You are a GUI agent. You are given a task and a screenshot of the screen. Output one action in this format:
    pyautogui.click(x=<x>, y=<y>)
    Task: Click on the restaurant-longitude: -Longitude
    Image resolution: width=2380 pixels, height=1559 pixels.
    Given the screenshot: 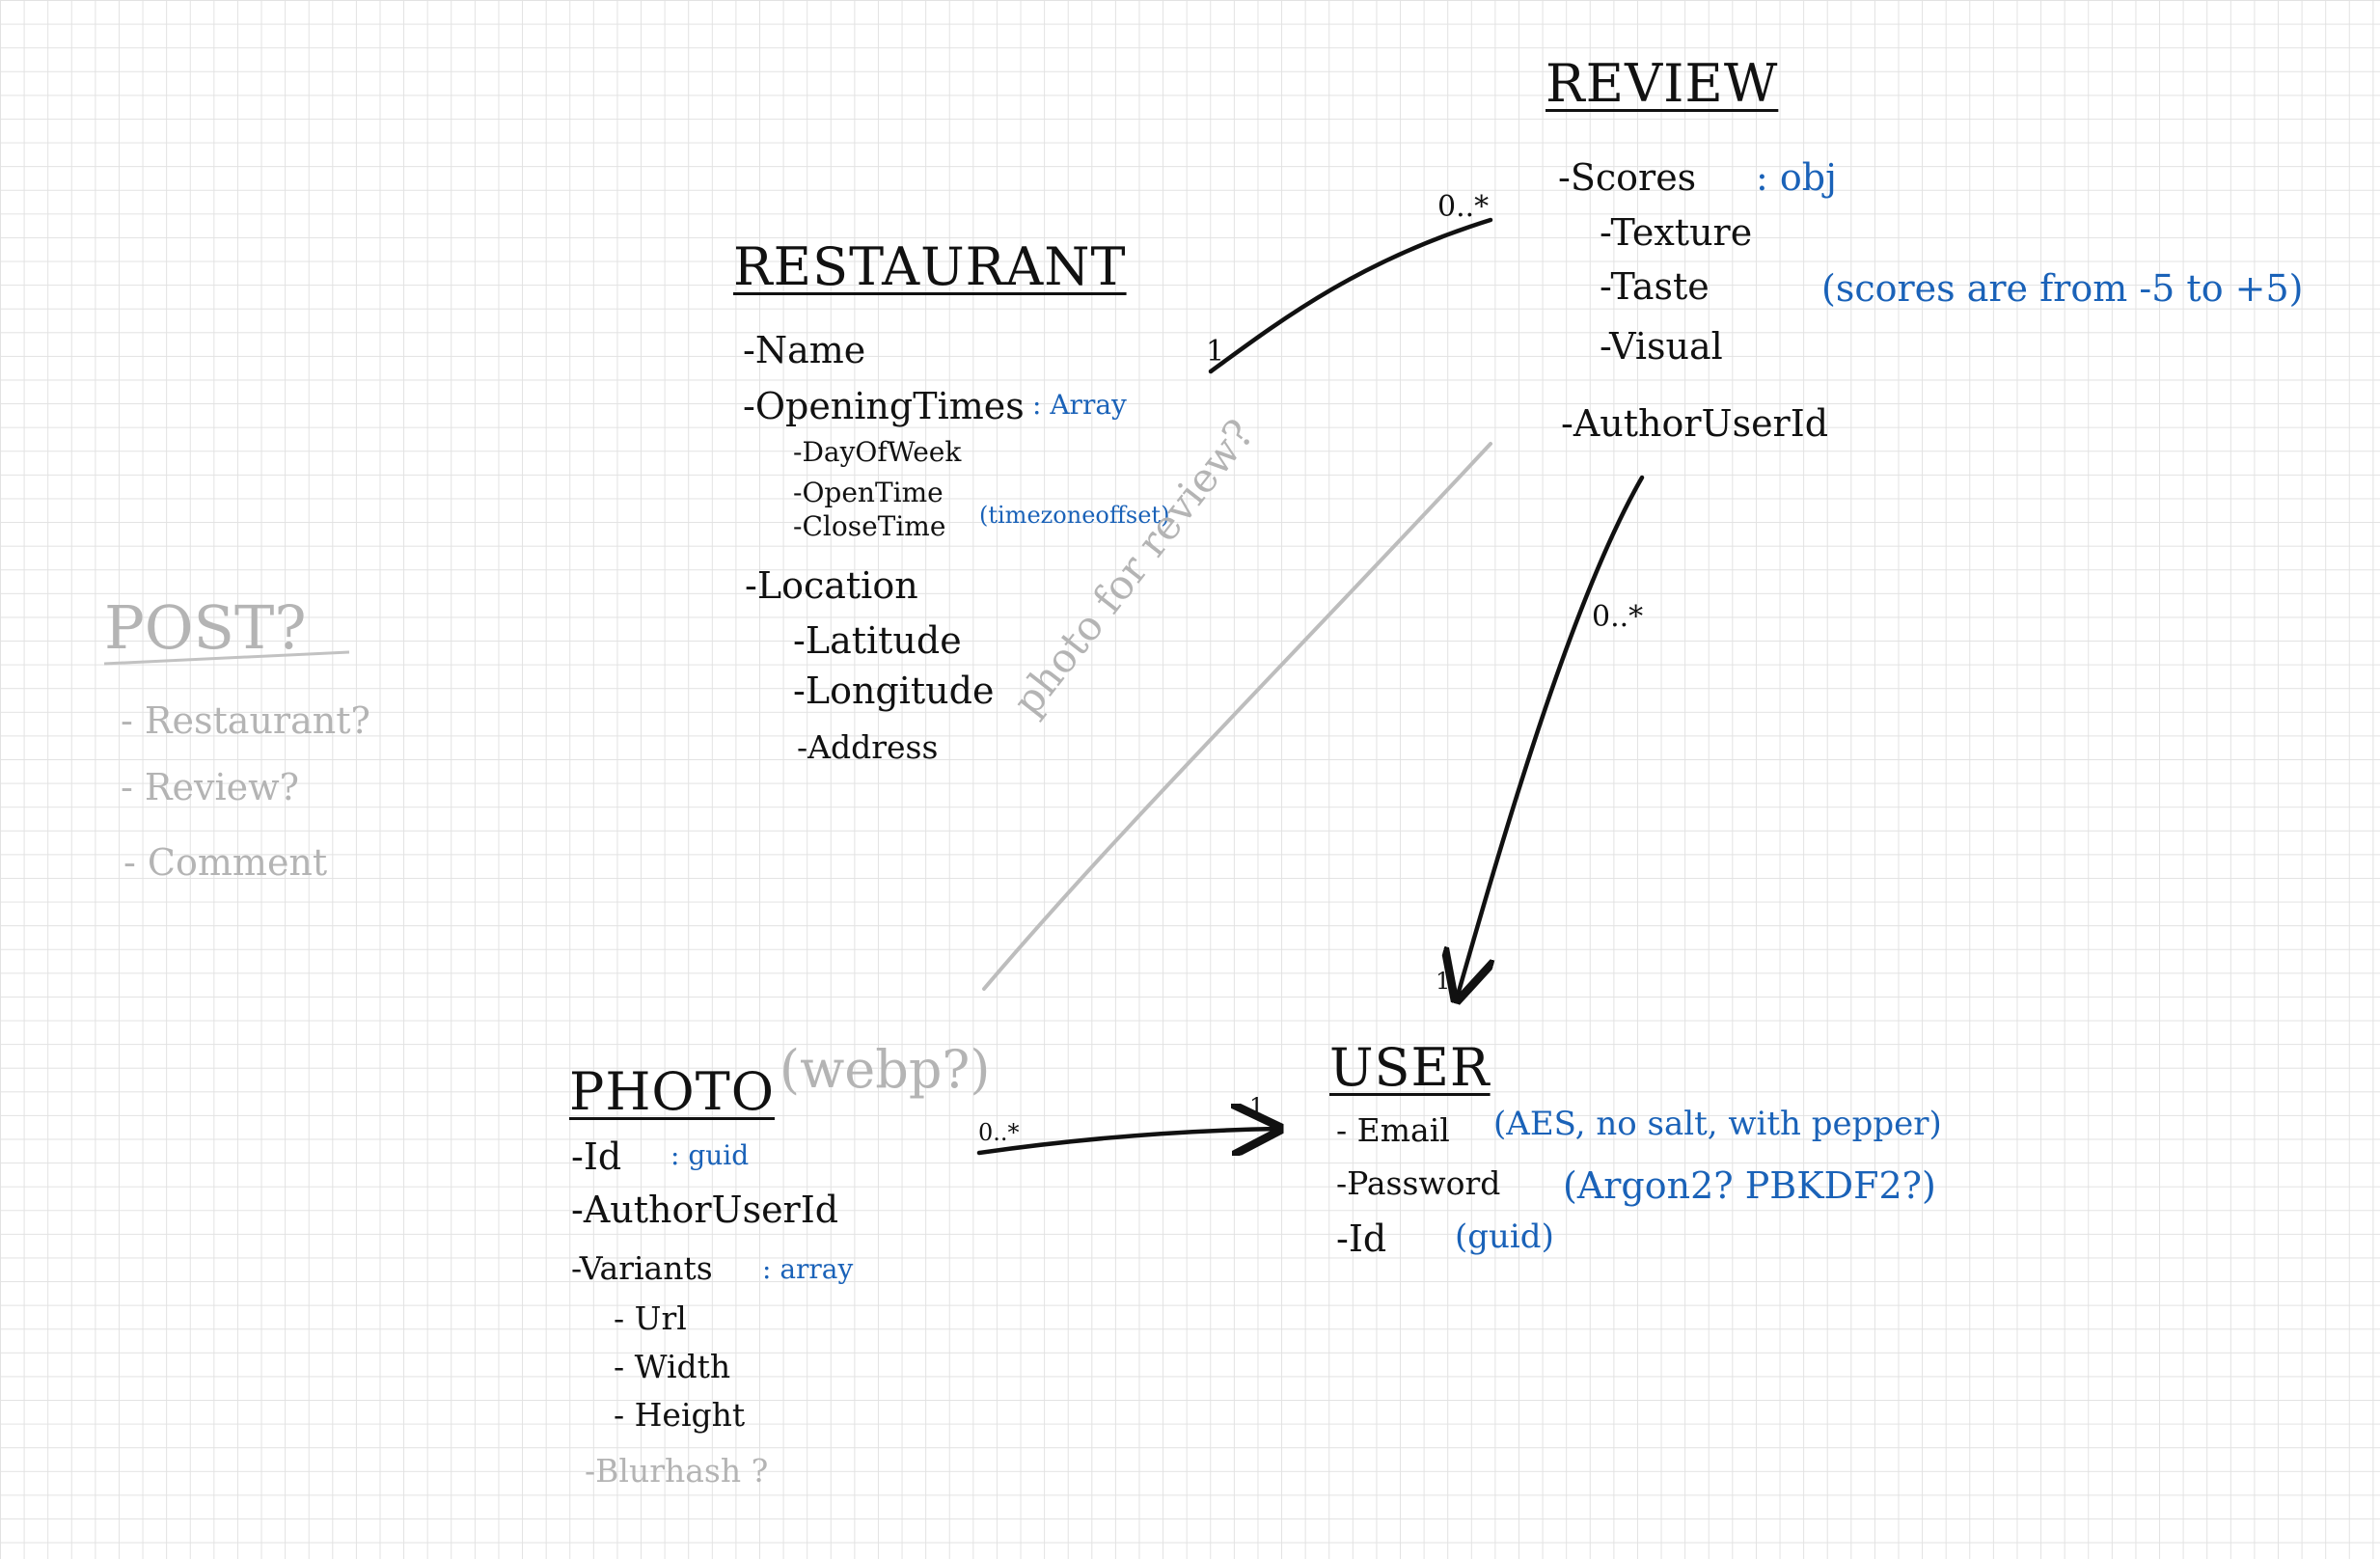 What is the action you would take?
    pyautogui.click(x=894, y=691)
    